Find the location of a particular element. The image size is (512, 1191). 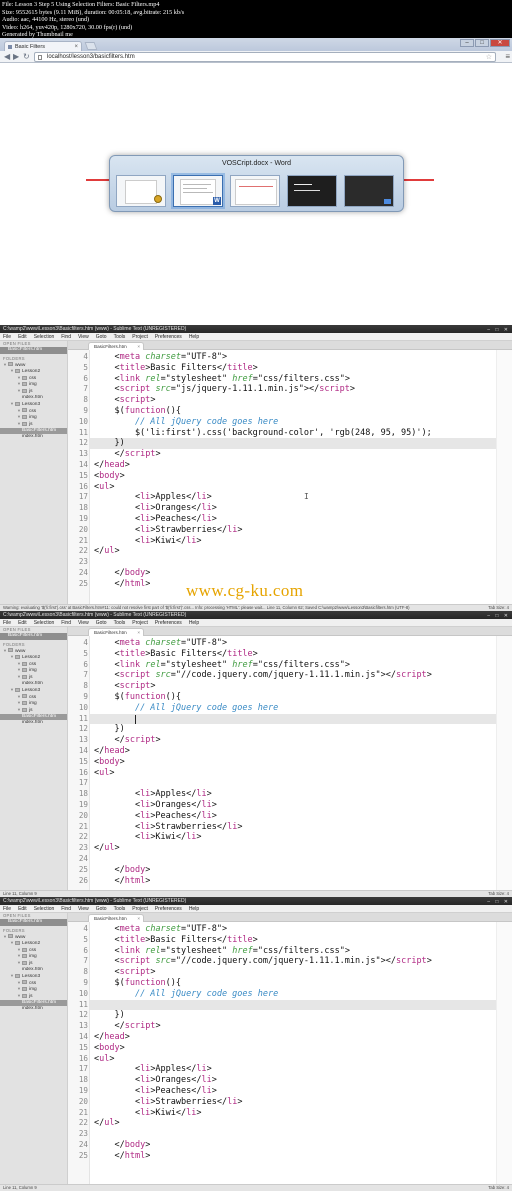

address-bar: localhost/lesson3/basicfilters.htm ☆ is located at coordinates (265, 57).